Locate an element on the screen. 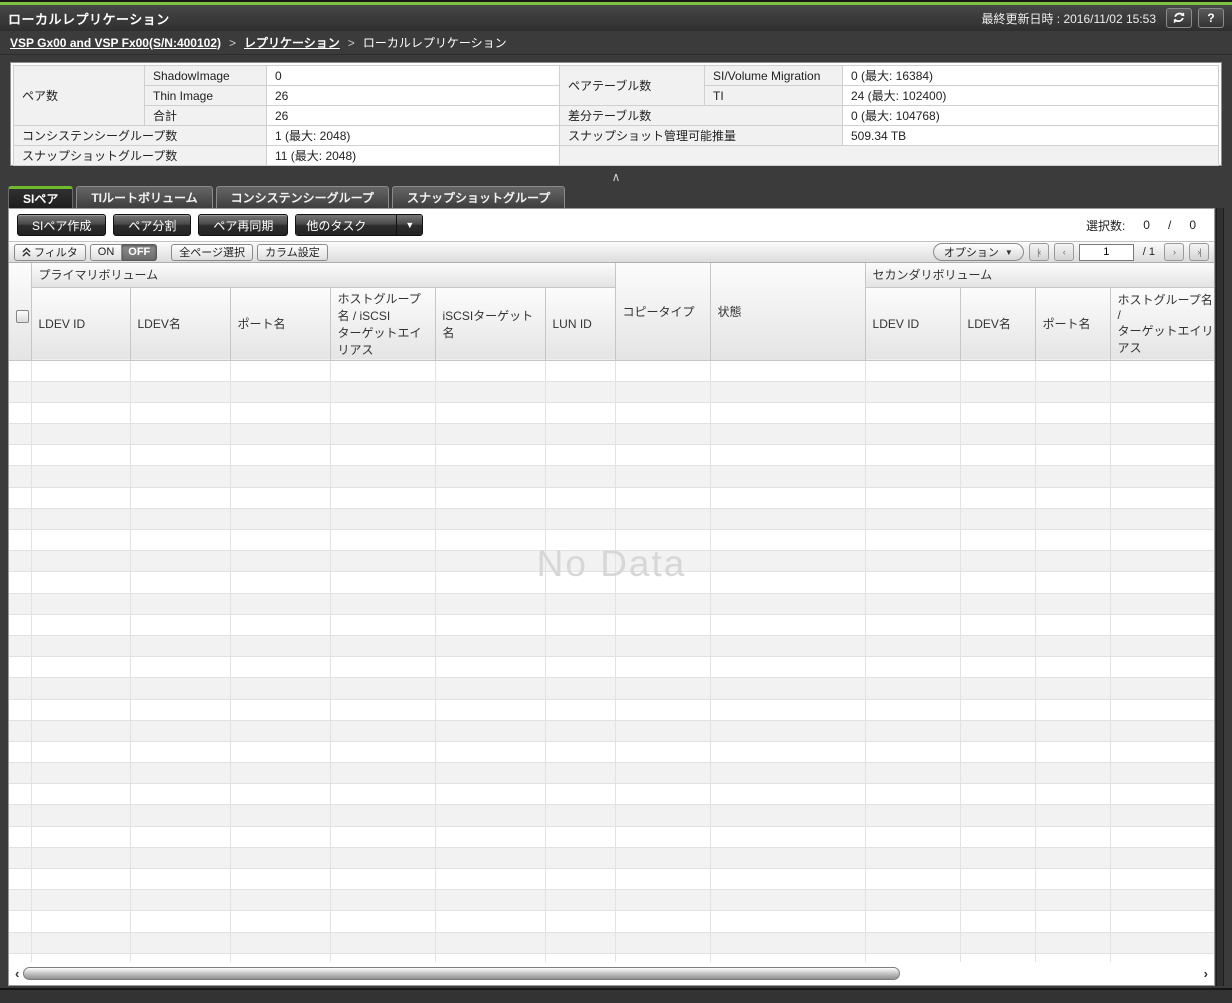 This screenshot has height=1003, width=1232. tab-si-pairs: SIペア is located at coordinates (41, 197).